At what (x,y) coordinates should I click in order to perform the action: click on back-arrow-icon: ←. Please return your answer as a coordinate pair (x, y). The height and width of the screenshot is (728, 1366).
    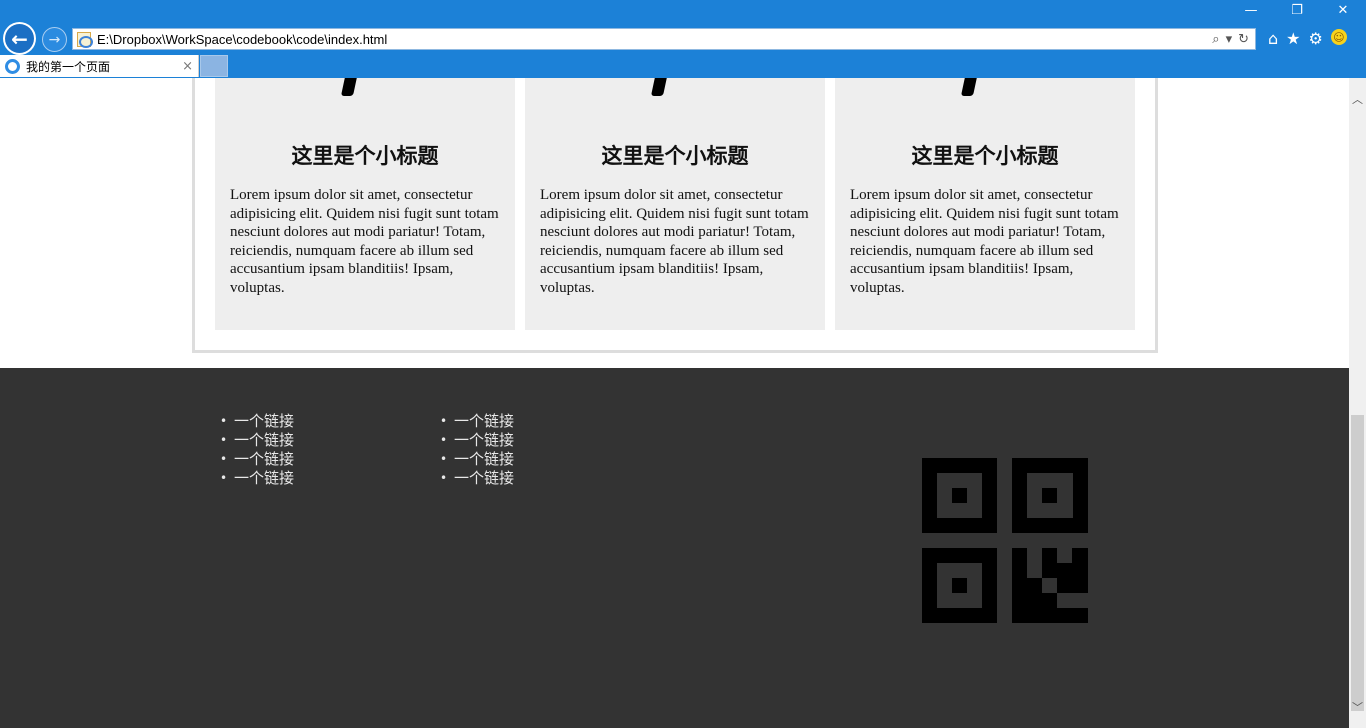
    Looking at the image, I should click on (19, 38).